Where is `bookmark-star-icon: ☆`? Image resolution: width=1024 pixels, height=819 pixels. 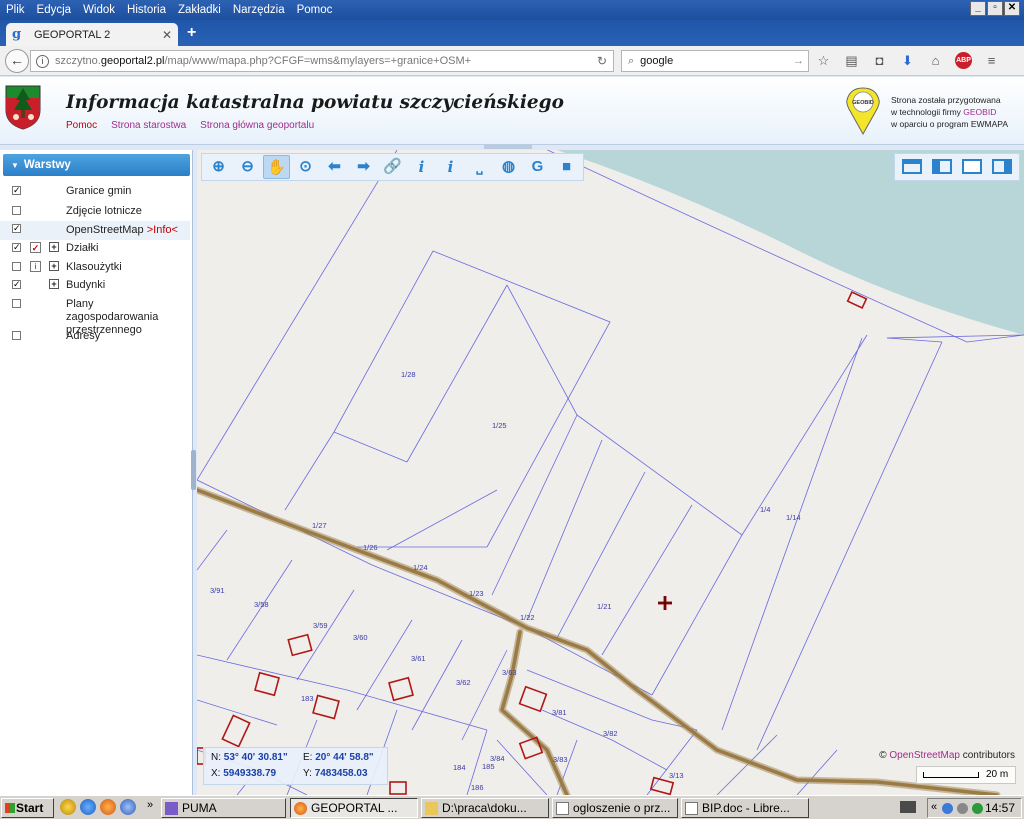 bookmark-star-icon: ☆ is located at coordinates (823, 60).